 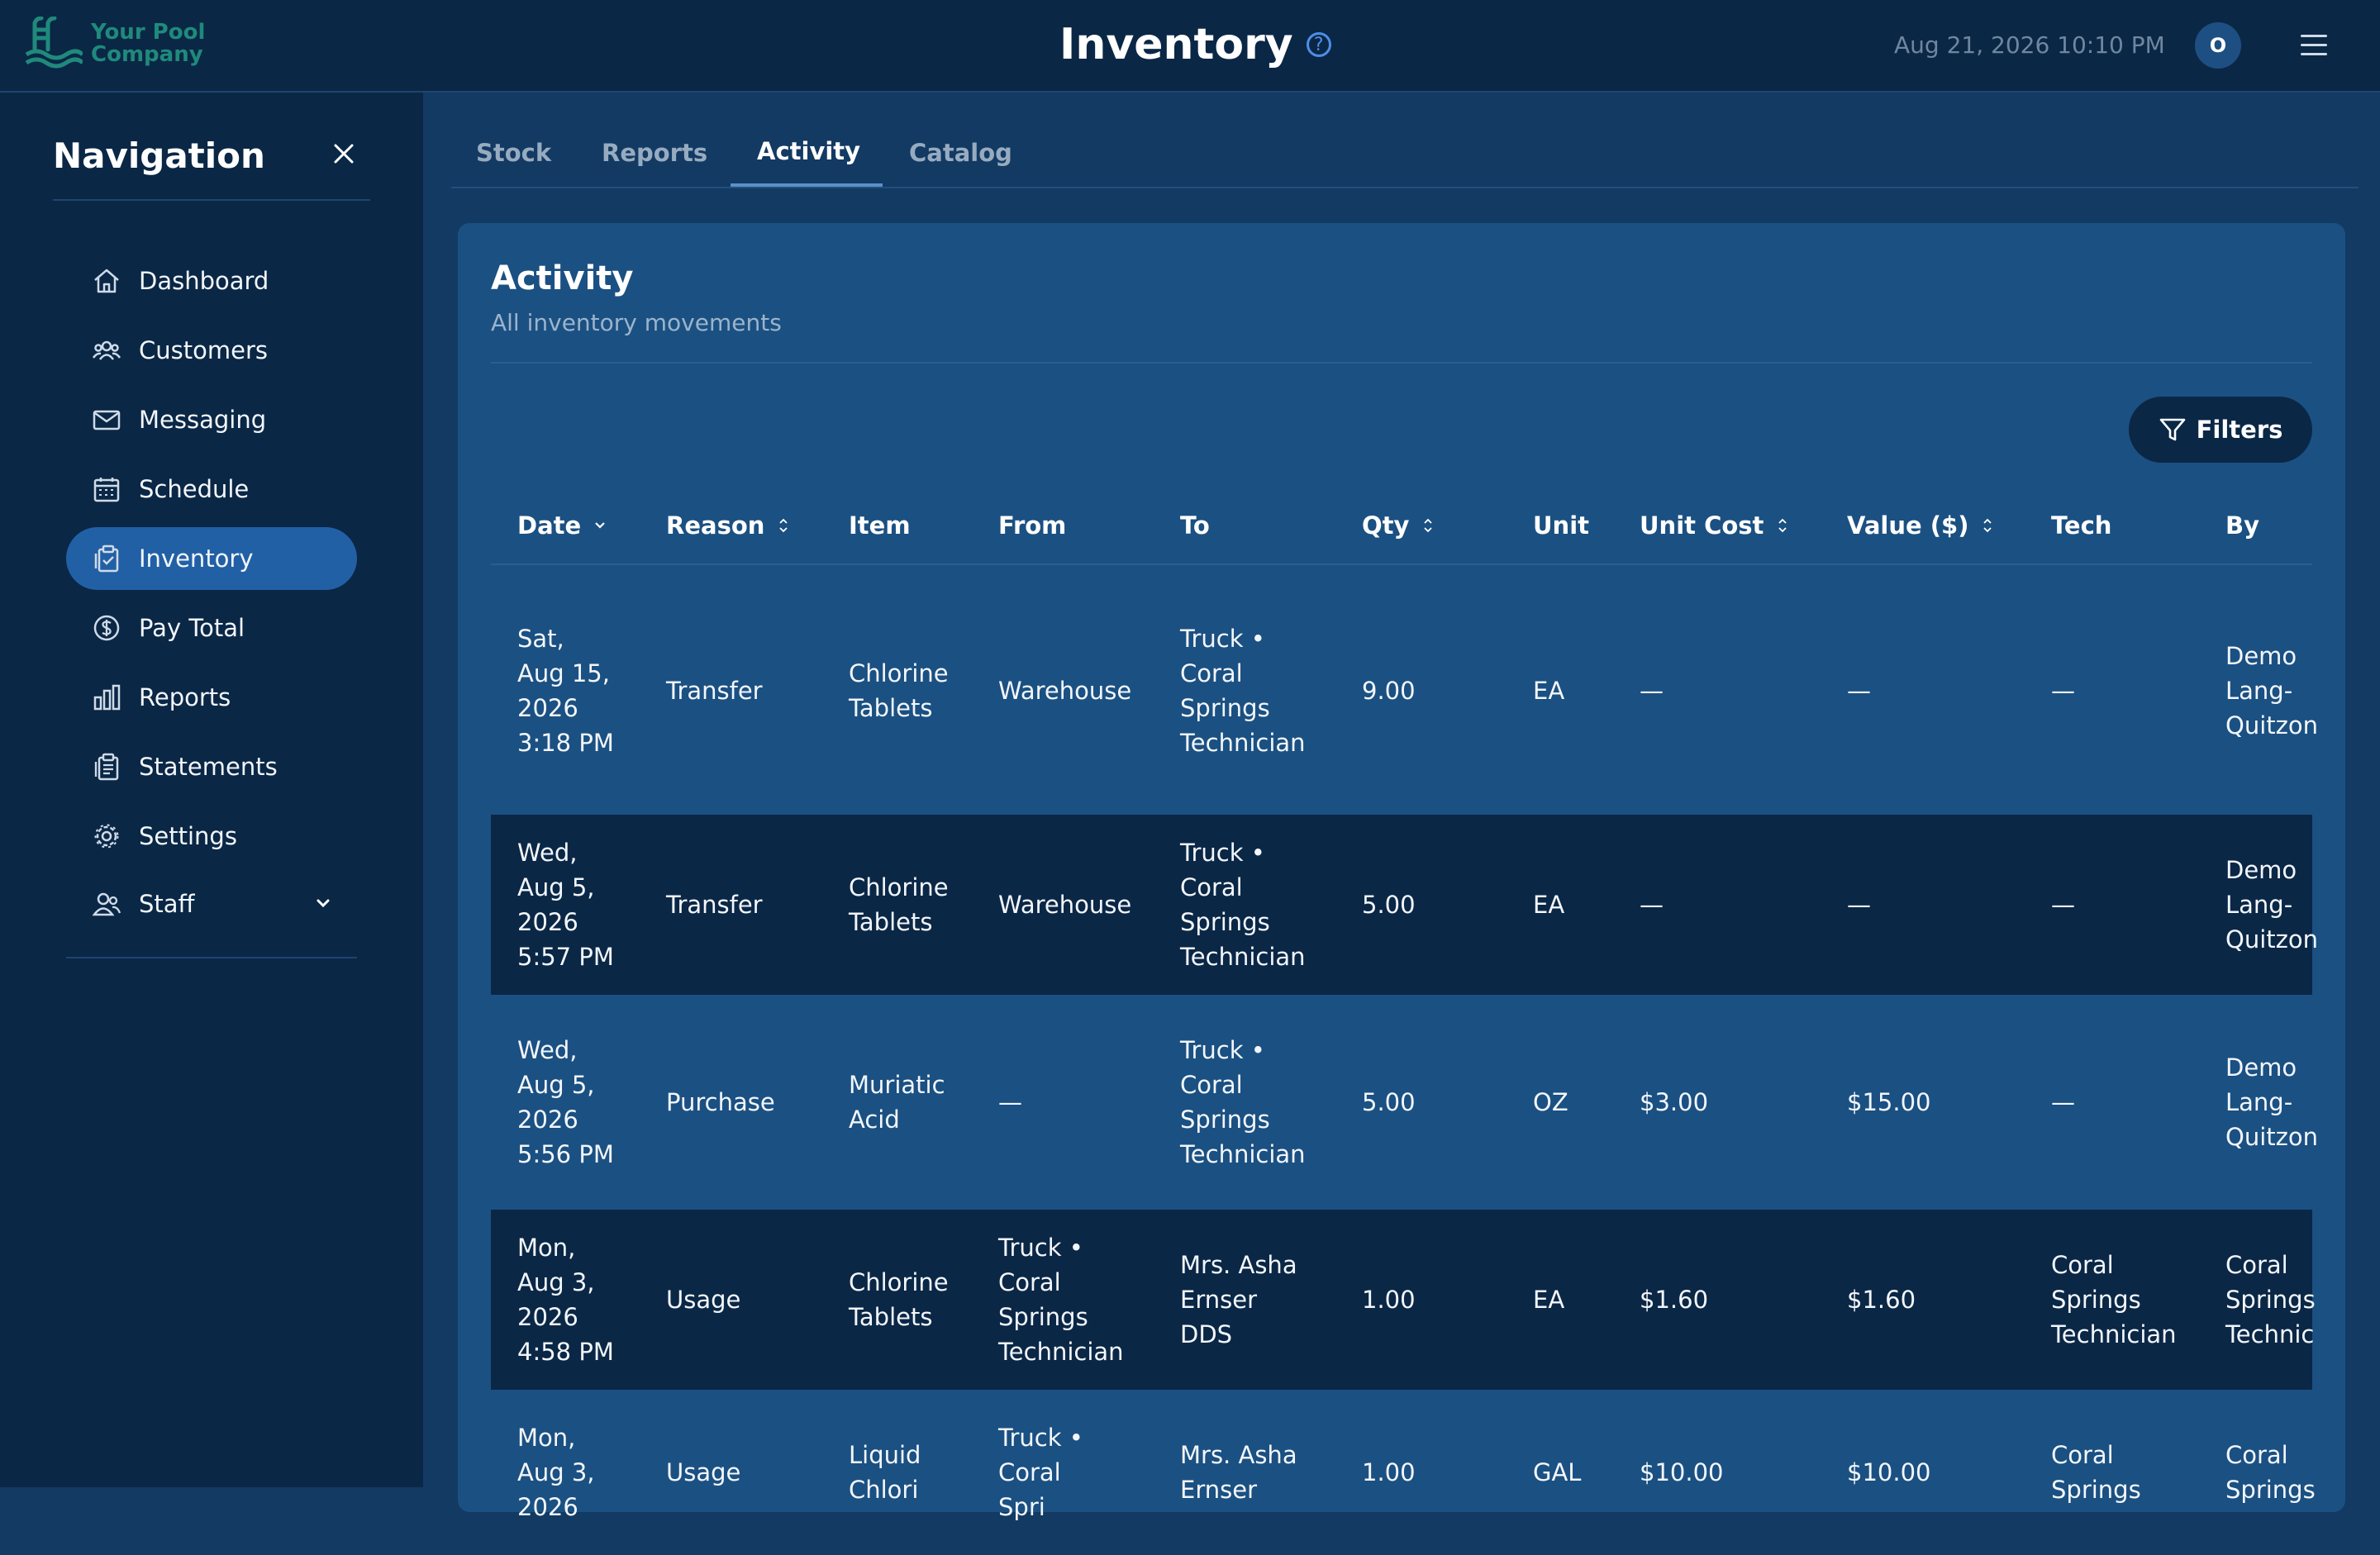 What do you see at coordinates (562, 525) in the screenshot?
I see `column-header-date: Date` at bounding box center [562, 525].